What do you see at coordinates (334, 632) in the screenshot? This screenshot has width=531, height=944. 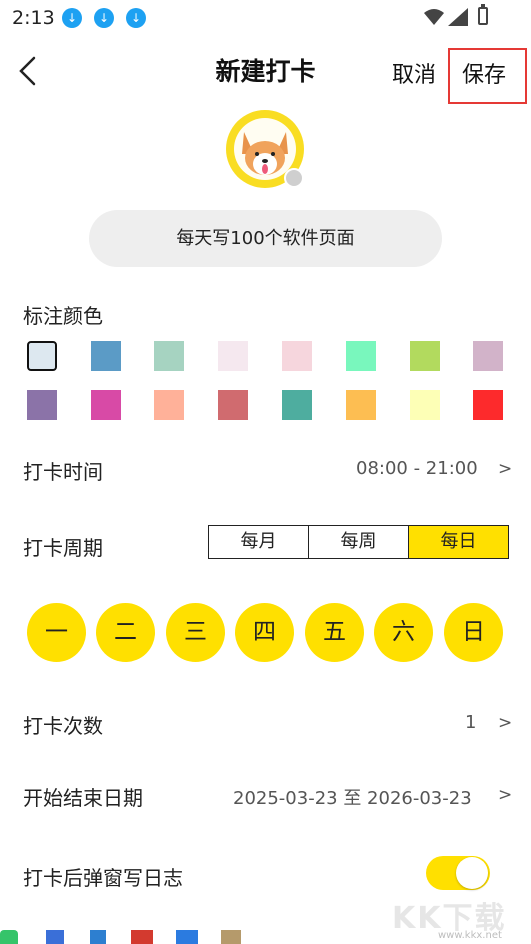 I see `weekday-fri: 五` at bounding box center [334, 632].